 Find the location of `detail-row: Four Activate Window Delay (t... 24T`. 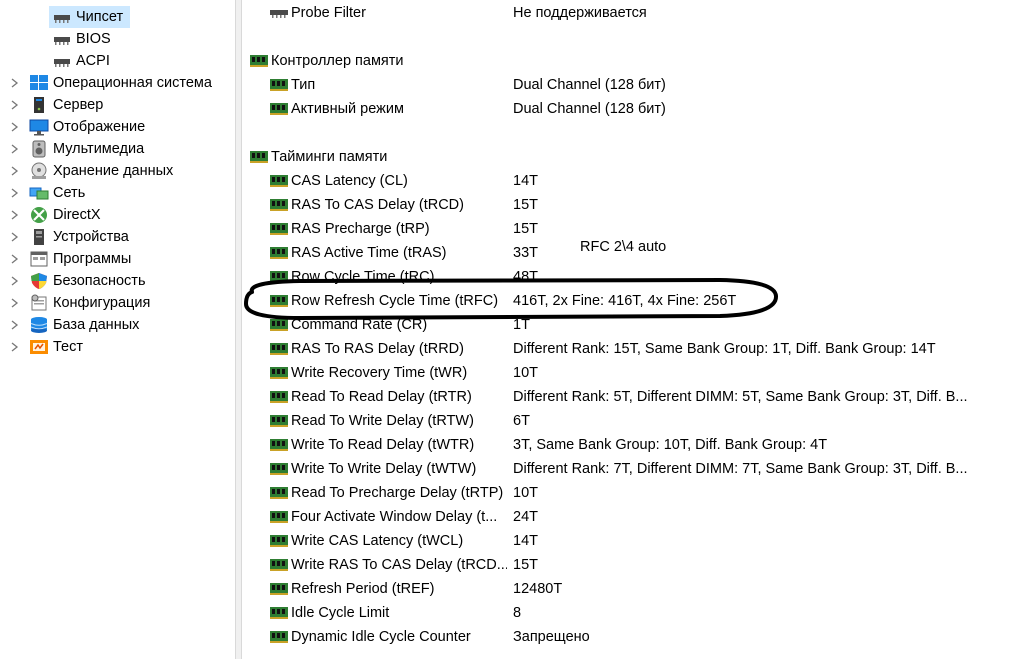

detail-row: Four Activate Window Delay (t... 24T is located at coordinates (631, 517).